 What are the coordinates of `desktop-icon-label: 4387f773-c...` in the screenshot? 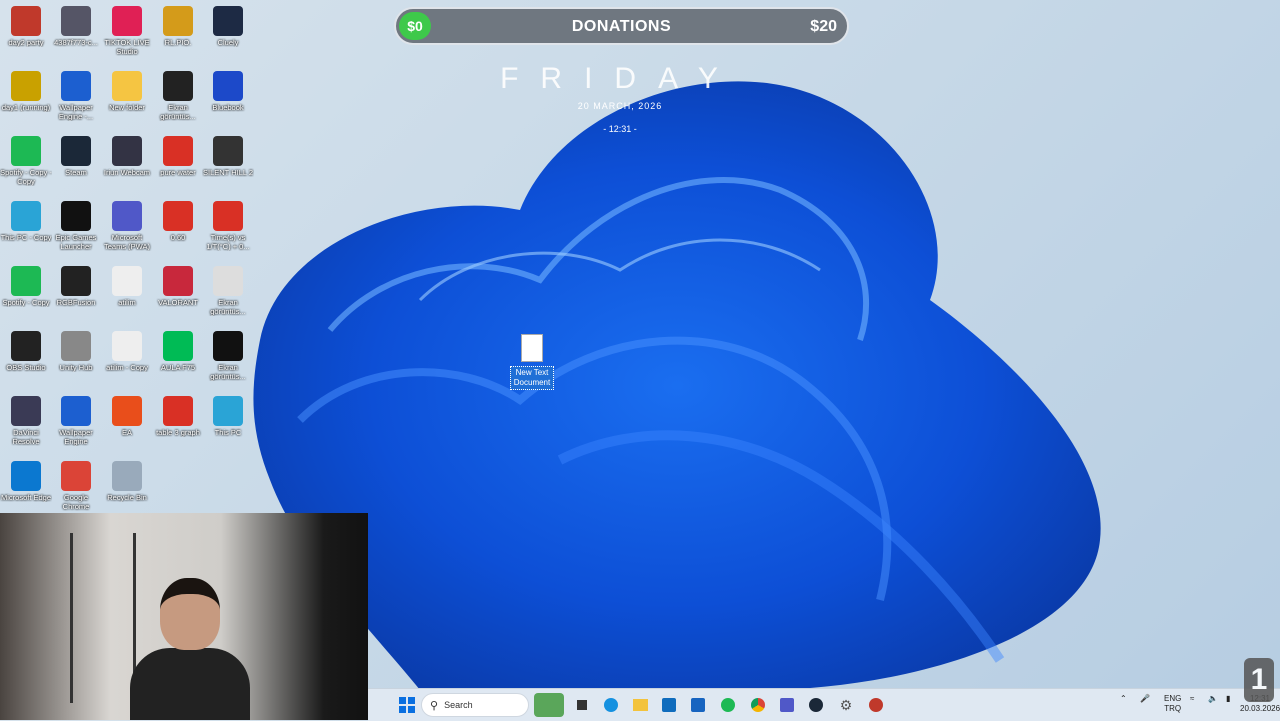 It's located at (76, 42).